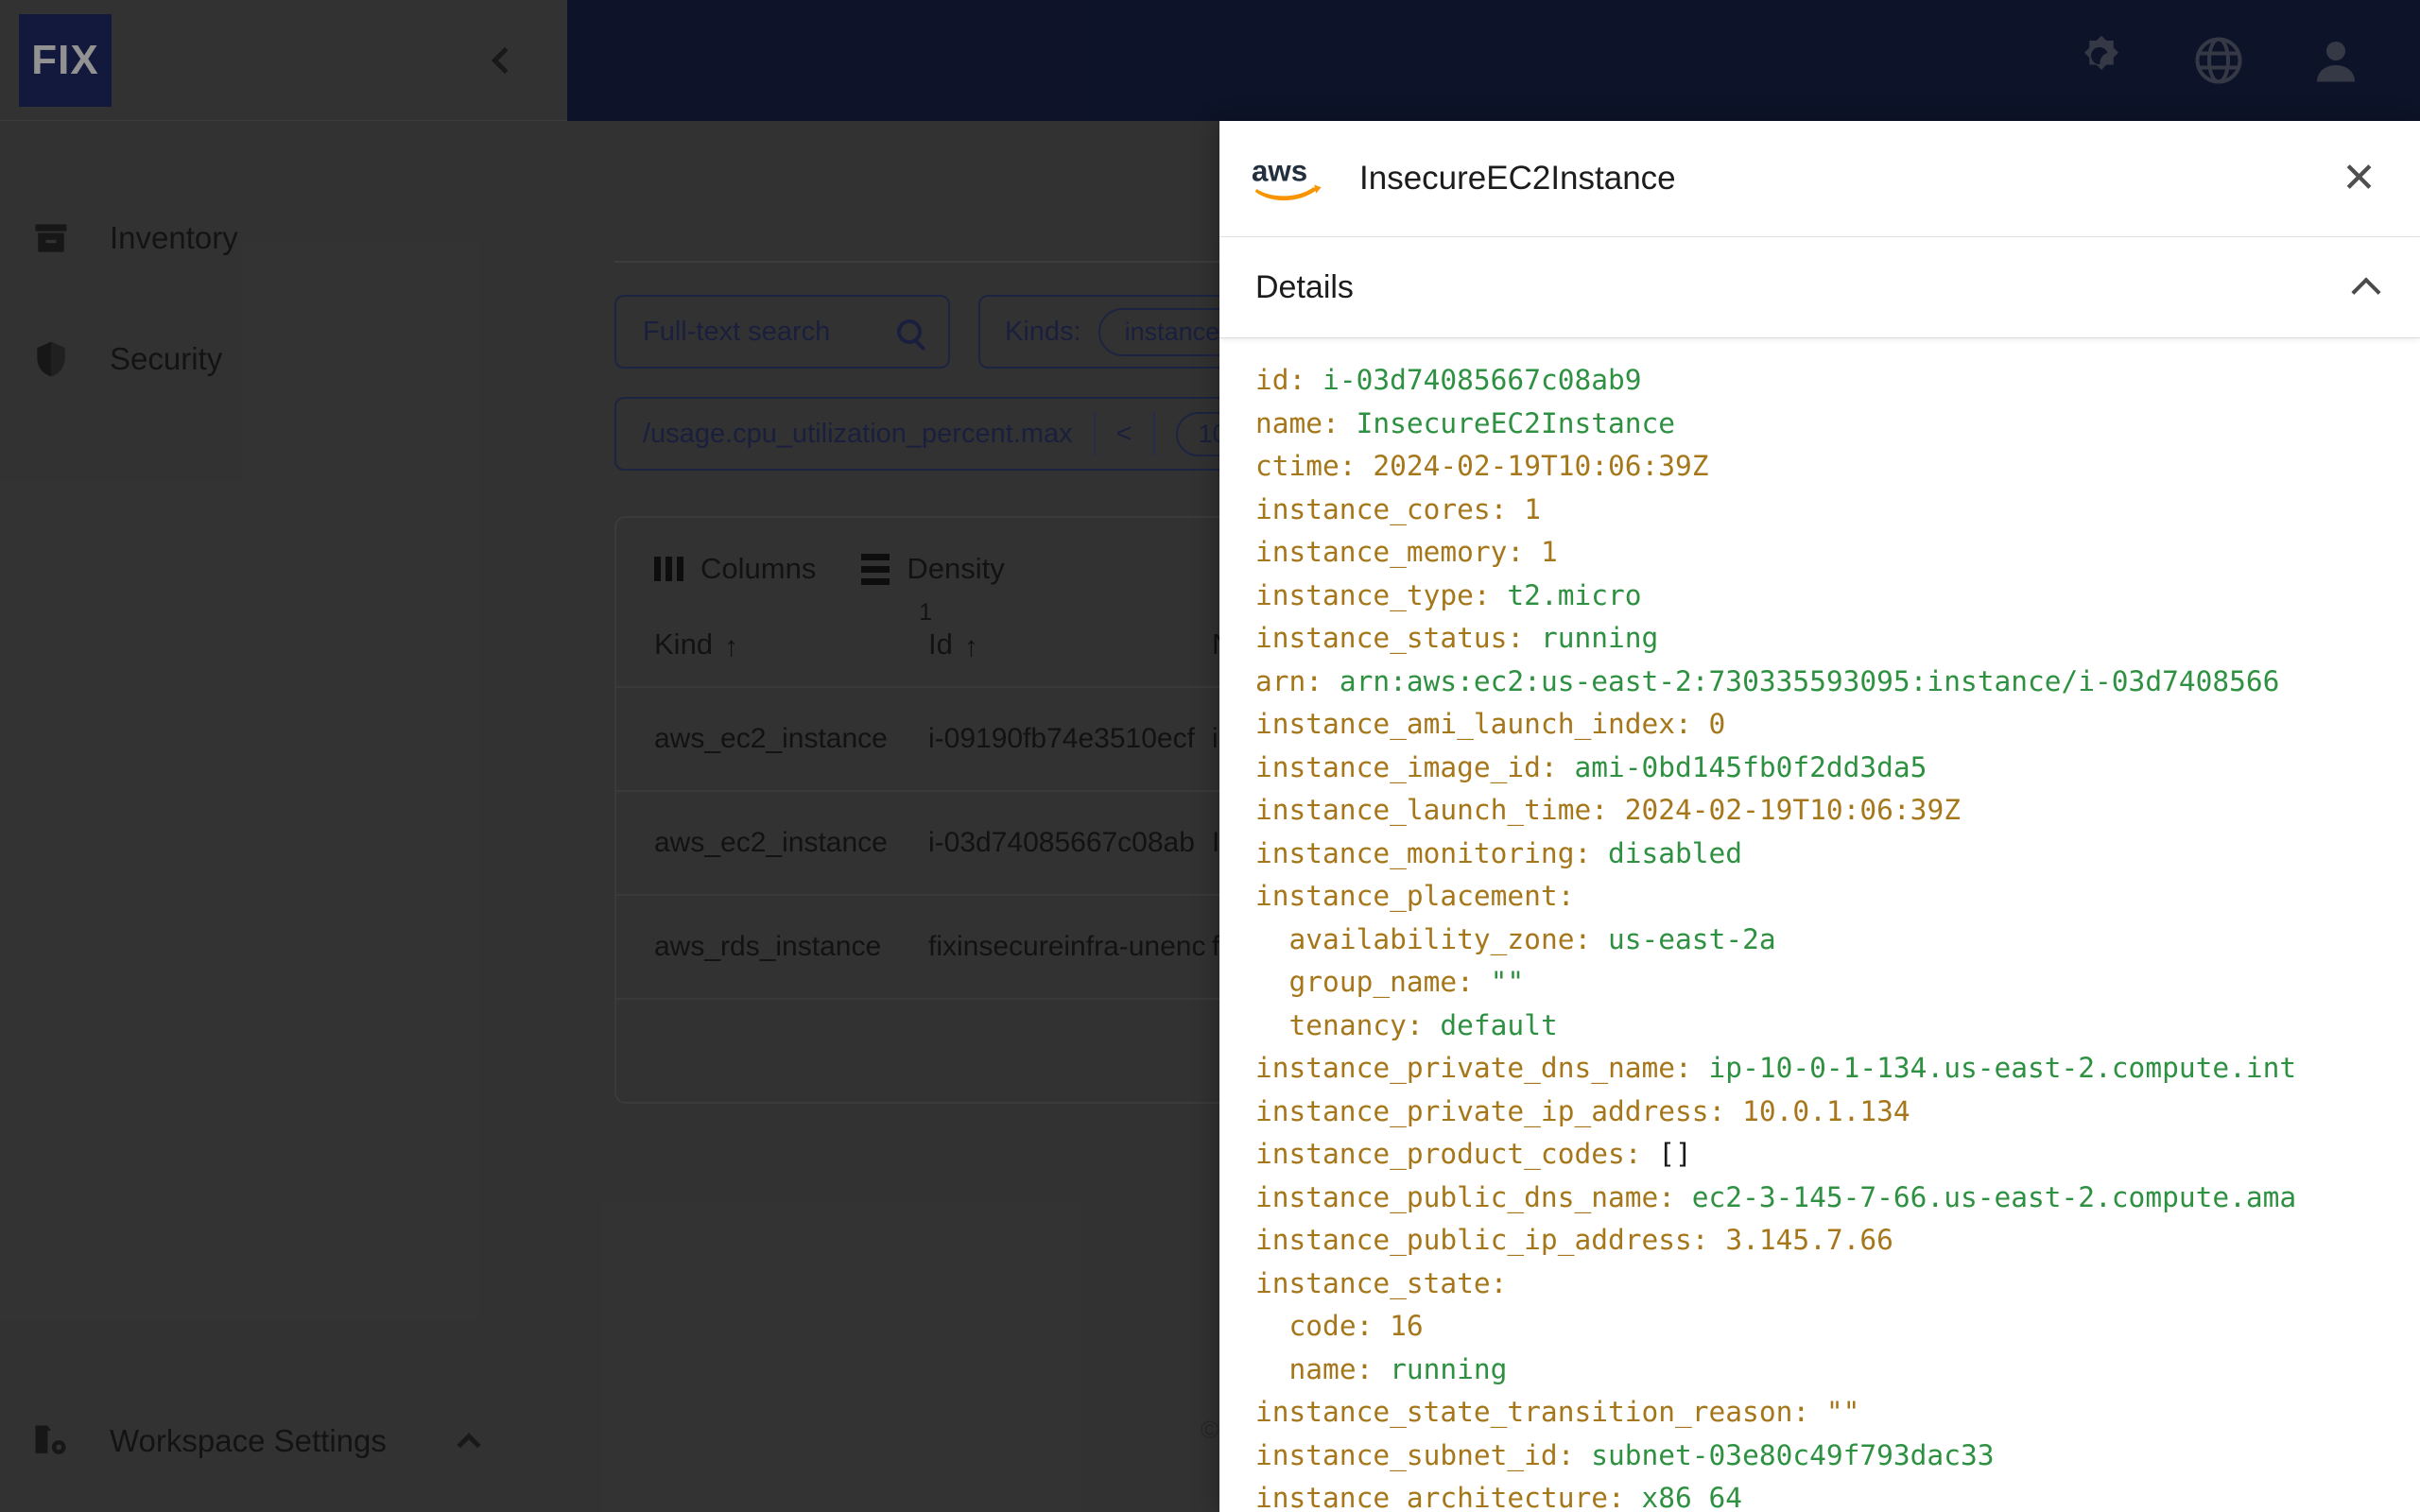  Describe the element at coordinates (1457, 638) in the screenshot. I see `yaml-line: instance_status: running` at that location.